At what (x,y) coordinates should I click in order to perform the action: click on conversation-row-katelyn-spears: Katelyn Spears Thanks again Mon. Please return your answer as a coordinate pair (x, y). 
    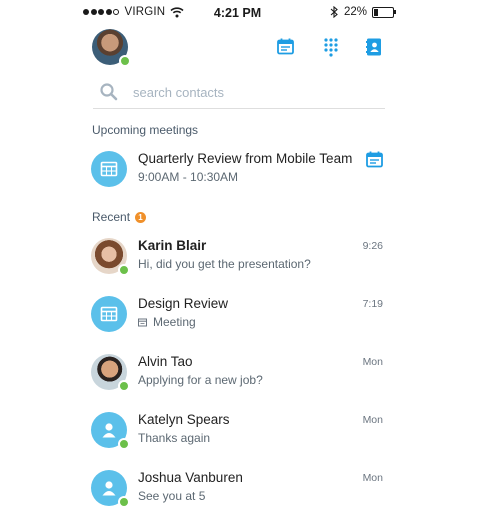
    Looking at the image, I should click on (237, 435).